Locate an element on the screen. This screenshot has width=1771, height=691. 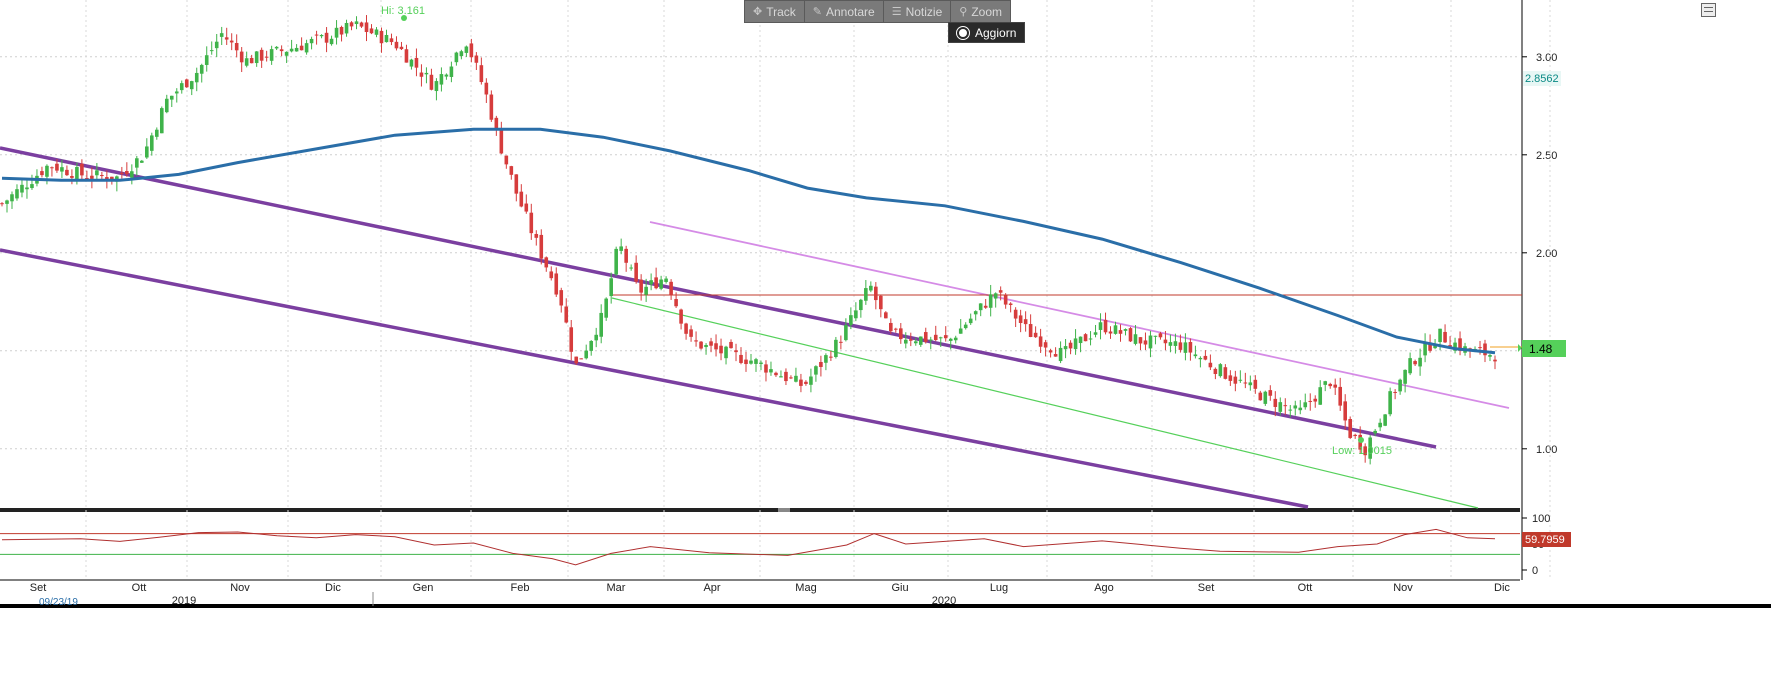
chart-toolbar: ✥ Track ✎ Annotare ☰ Notizie ⚲ Zoom is located at coordinates (878, 11).